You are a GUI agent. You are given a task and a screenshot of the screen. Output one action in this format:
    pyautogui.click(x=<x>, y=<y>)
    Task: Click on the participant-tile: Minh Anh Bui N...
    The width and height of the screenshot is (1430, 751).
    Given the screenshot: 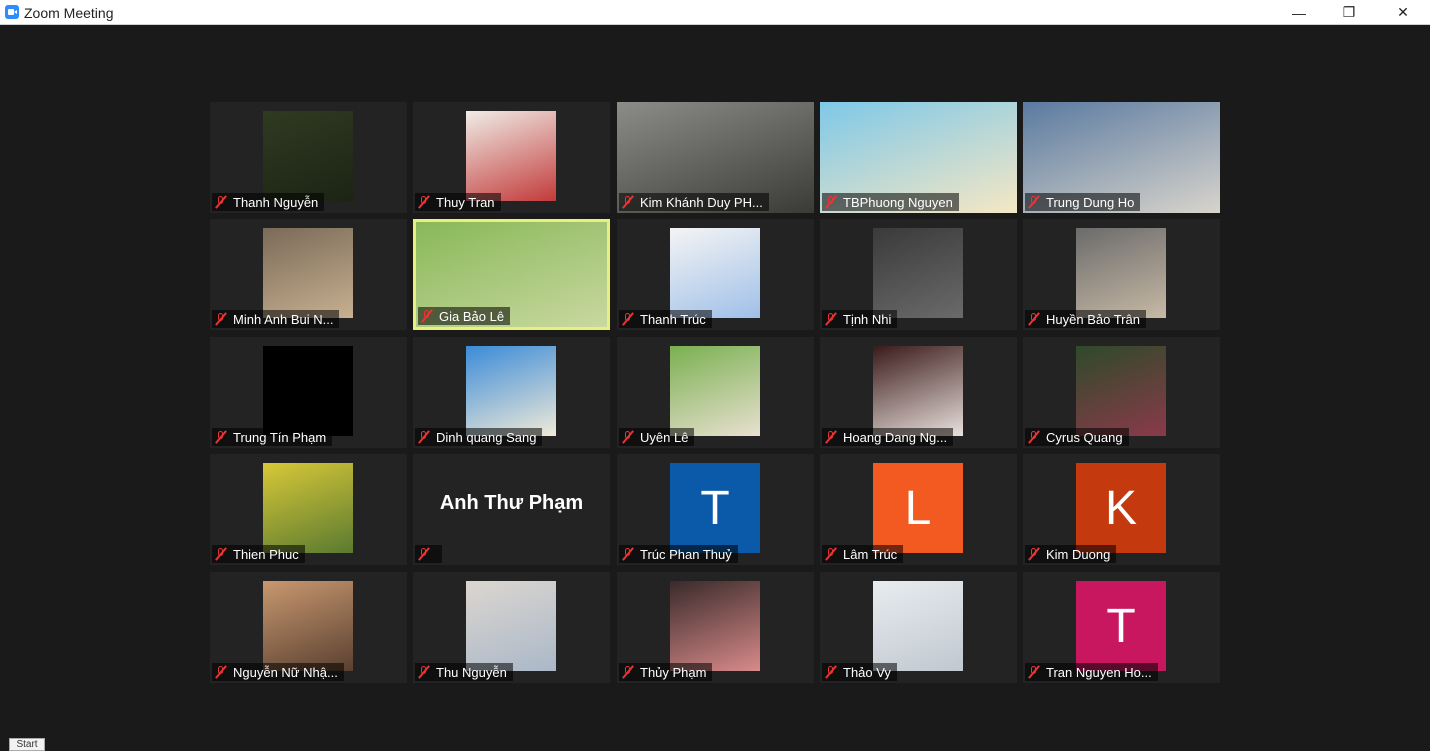 What is the action you would take?
    pyautogui.click(x=308, y=274)
    